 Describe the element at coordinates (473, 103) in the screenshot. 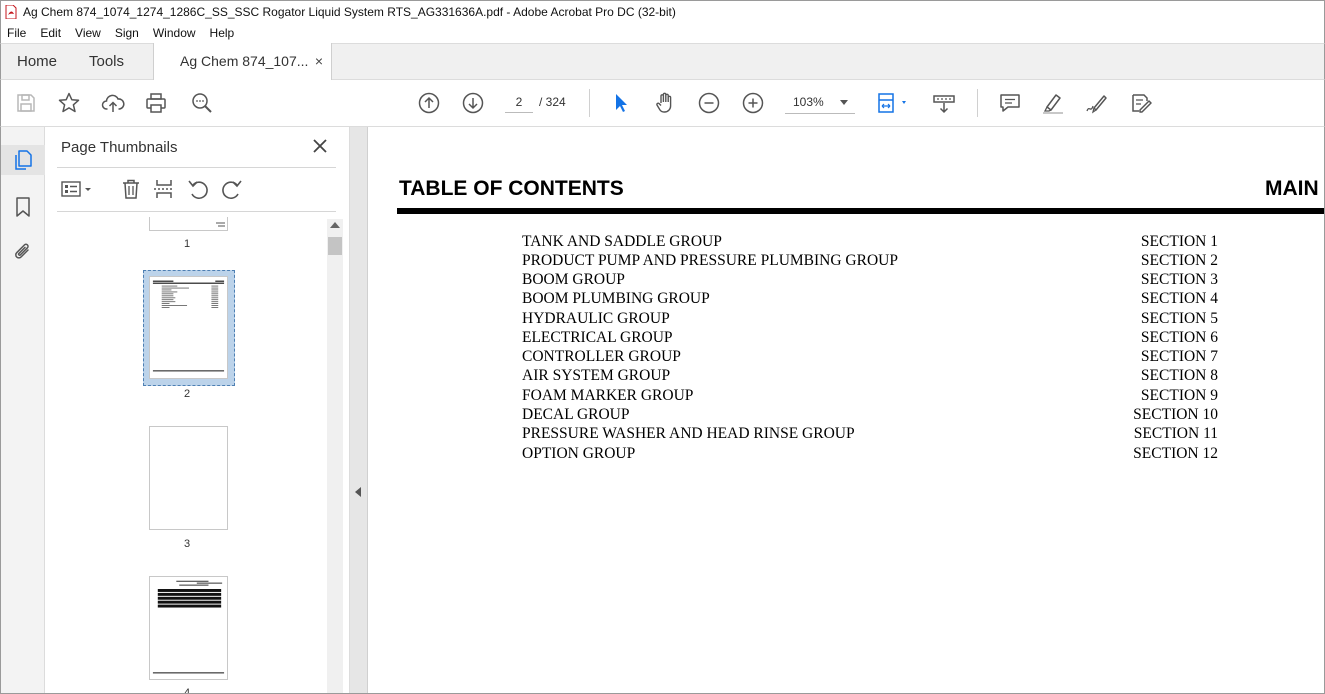

I see `page-down-icon` at that location.